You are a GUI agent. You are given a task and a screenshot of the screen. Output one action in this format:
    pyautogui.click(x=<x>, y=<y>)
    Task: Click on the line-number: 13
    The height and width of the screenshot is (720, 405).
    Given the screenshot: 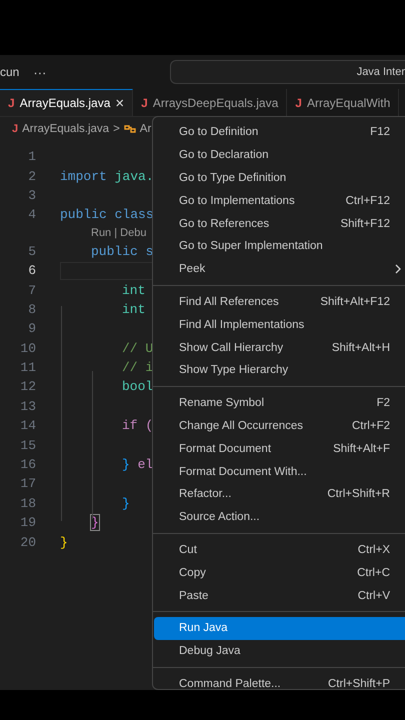 What is the action you would take?
    pyautogui.click(x=27, y=406)
    